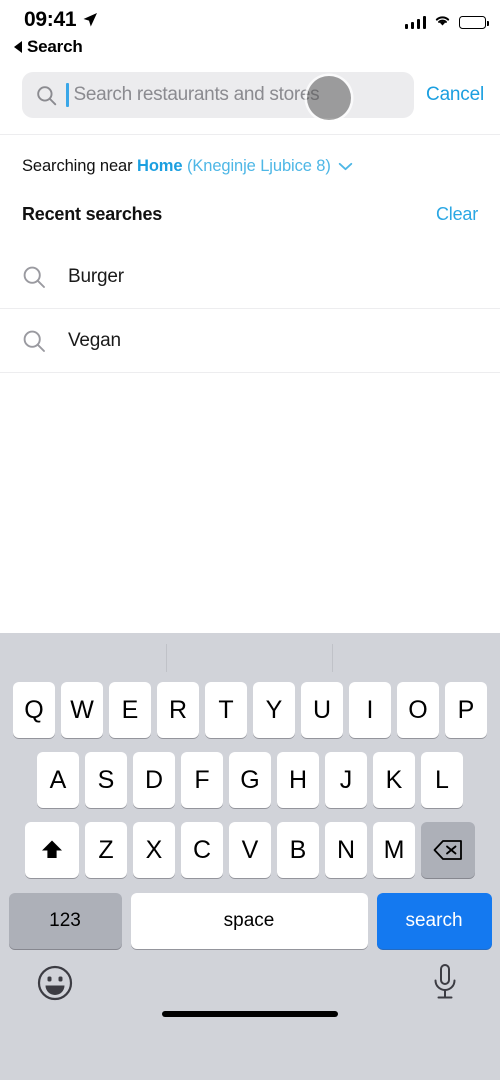 Image resolution: width=500 pixels, height=1080 pixels. What do you see at coordinates (446, 983) in the screenshot?
I see `microphone-icon` at bounding box center [446, 983].